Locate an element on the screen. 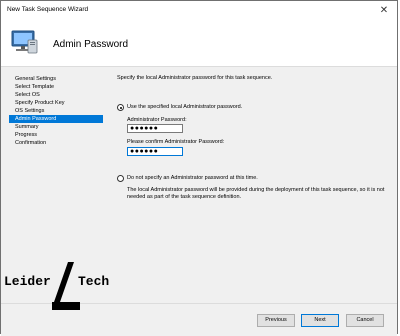 The height and width of the screenshot is (336, 400). admin-password-label: Administrator Password: is located at coordinates (157, 120).